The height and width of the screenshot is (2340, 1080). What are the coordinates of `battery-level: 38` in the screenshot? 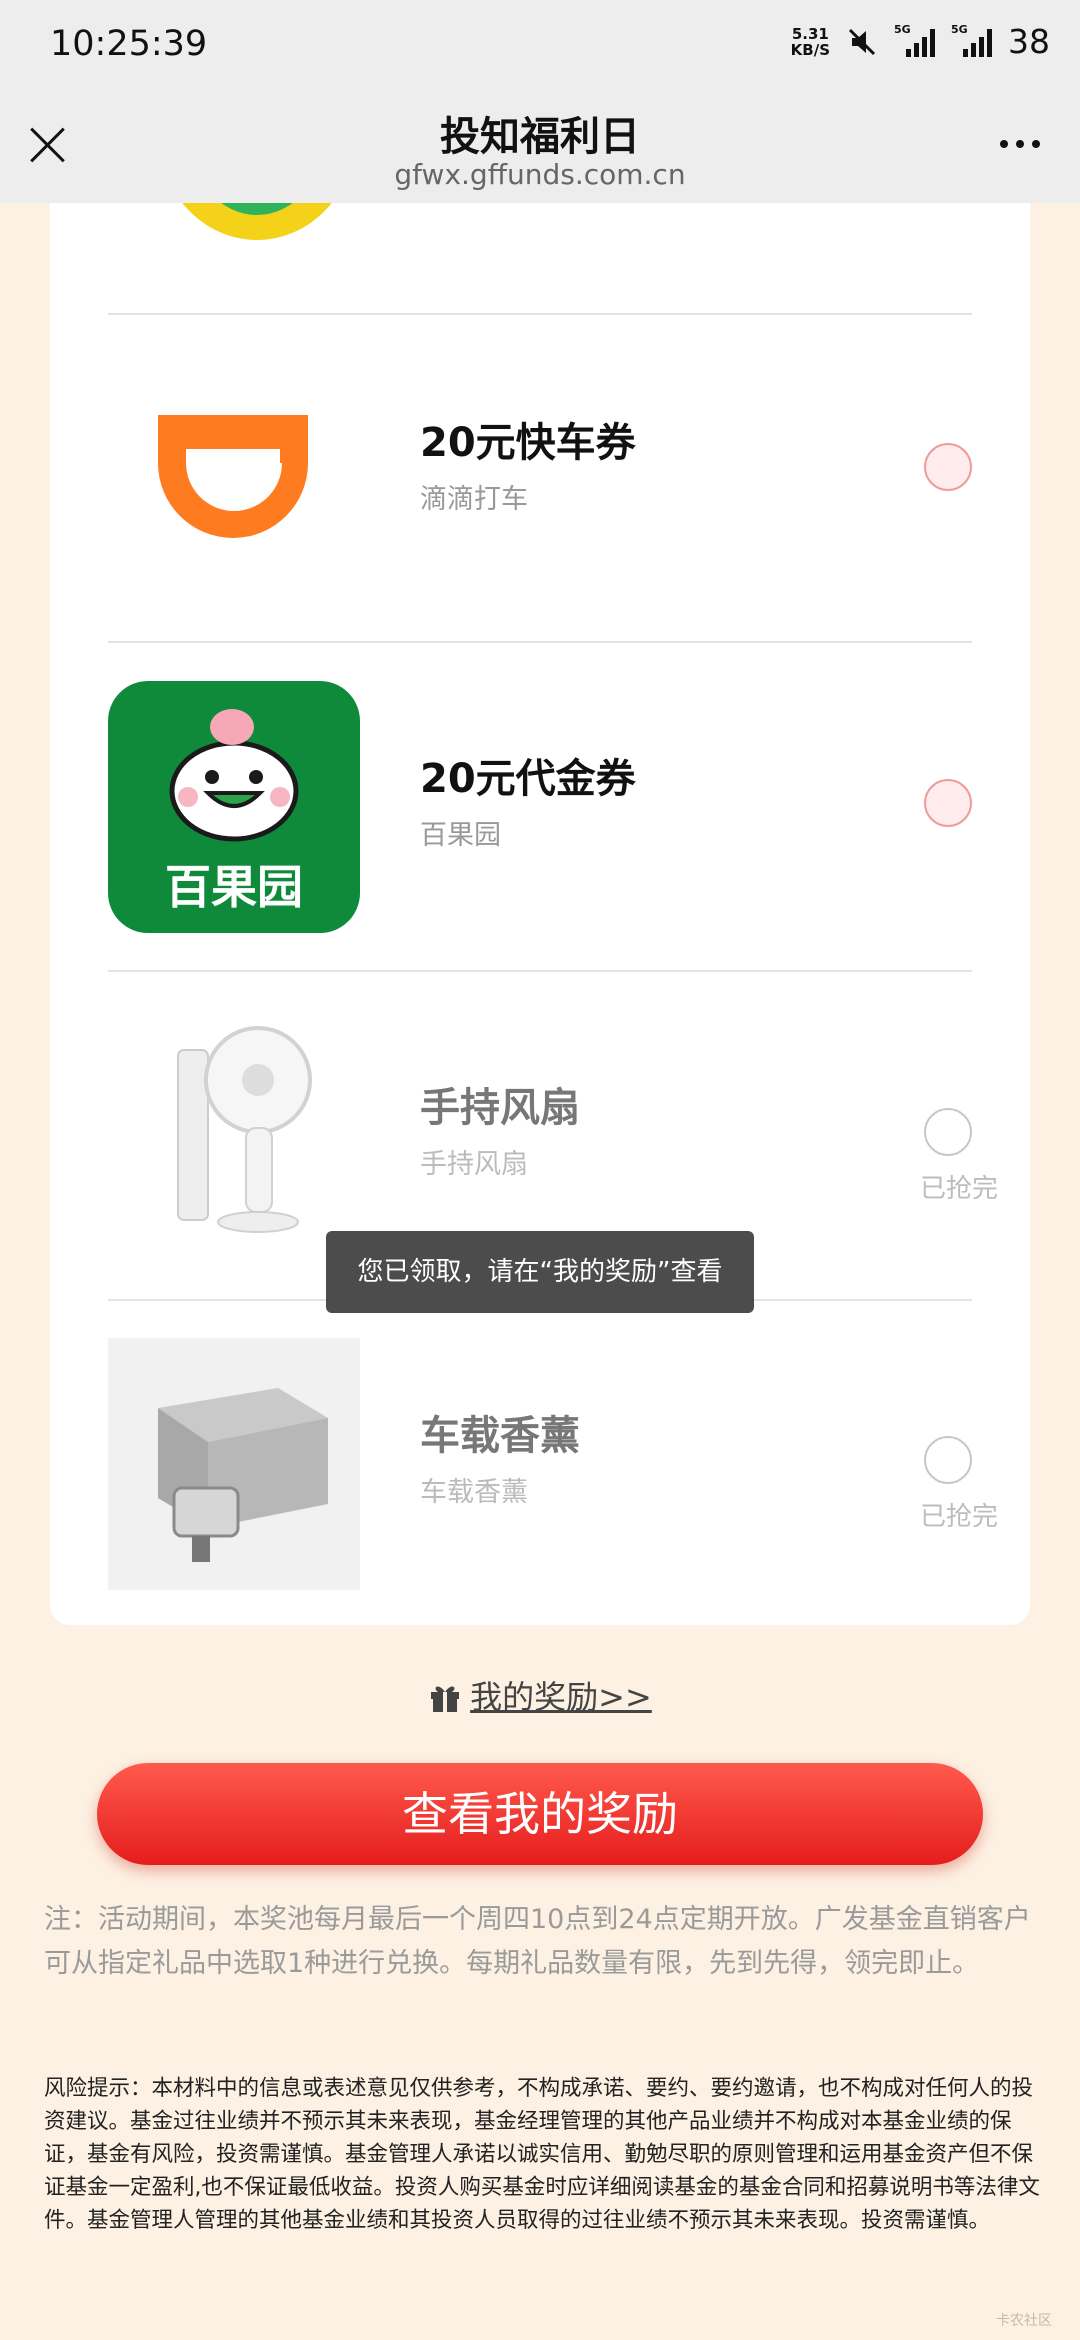 It's located at (1029, 41).